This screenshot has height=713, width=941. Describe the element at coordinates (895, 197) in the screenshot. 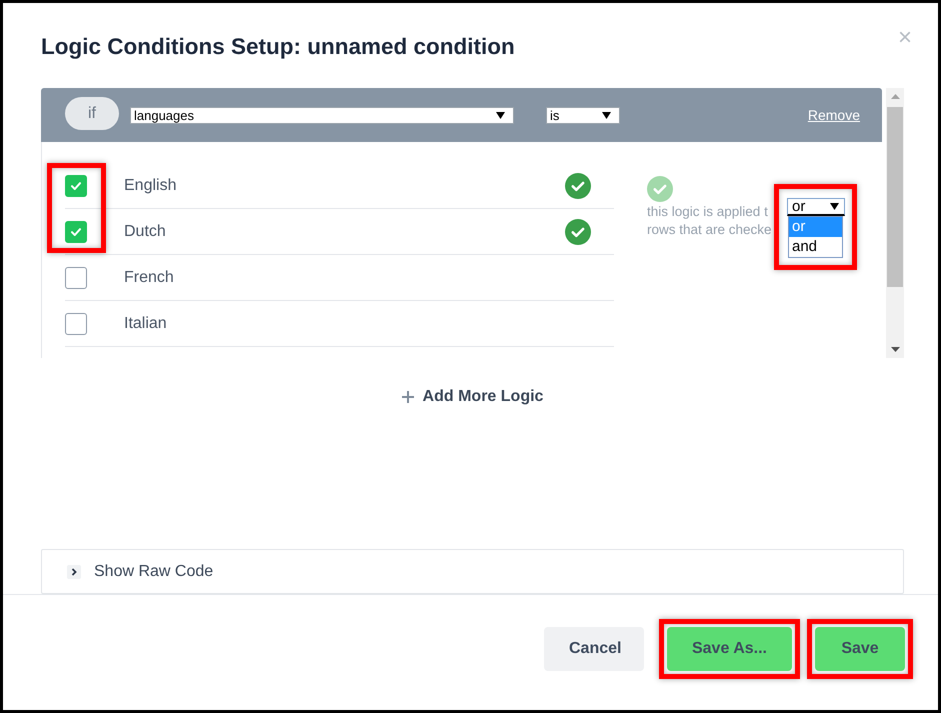

I see `scrollbar-thumb` at that location.